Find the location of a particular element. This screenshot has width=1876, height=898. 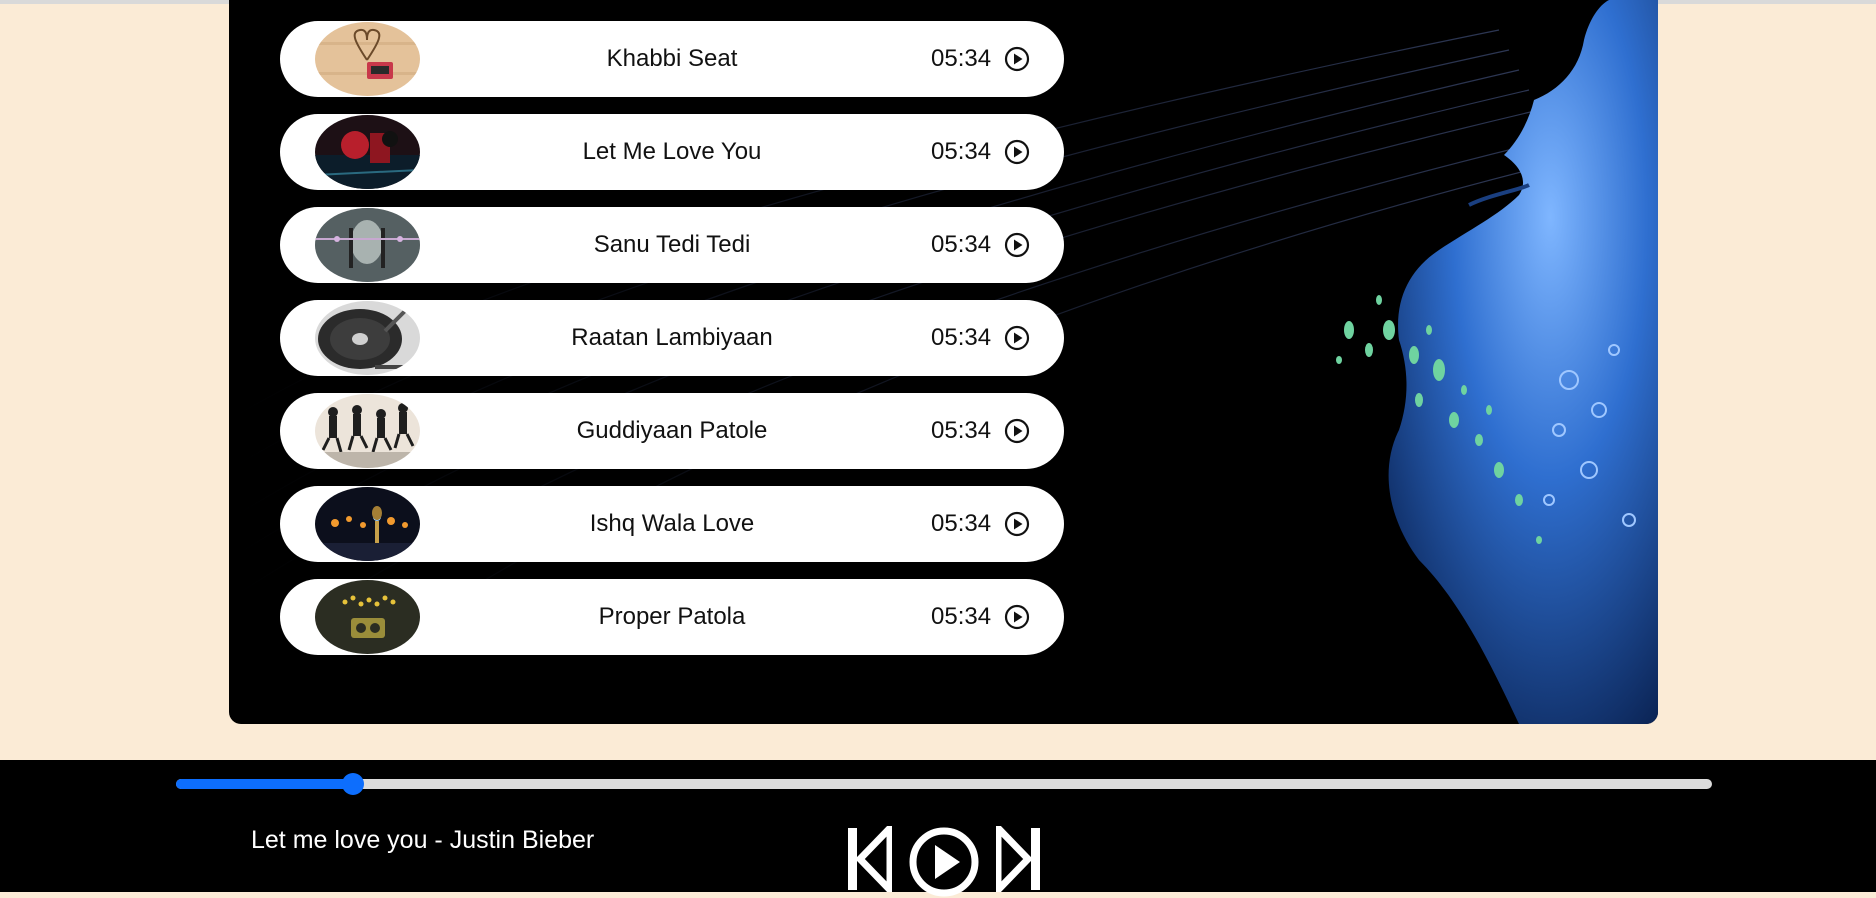

song-item: Ishq Wala Love 05:34 is located at coordinates (672, 524).